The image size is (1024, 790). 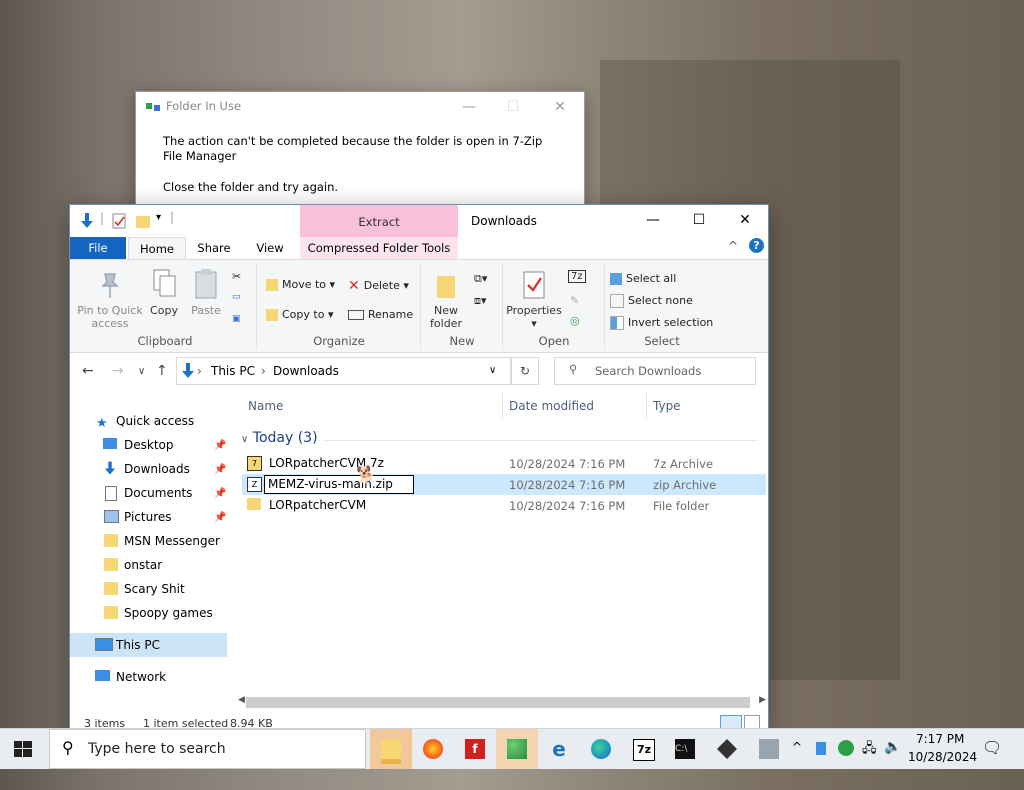 I want to click on taskbar-command-prompt: C:\, so click(x=685, y=749).